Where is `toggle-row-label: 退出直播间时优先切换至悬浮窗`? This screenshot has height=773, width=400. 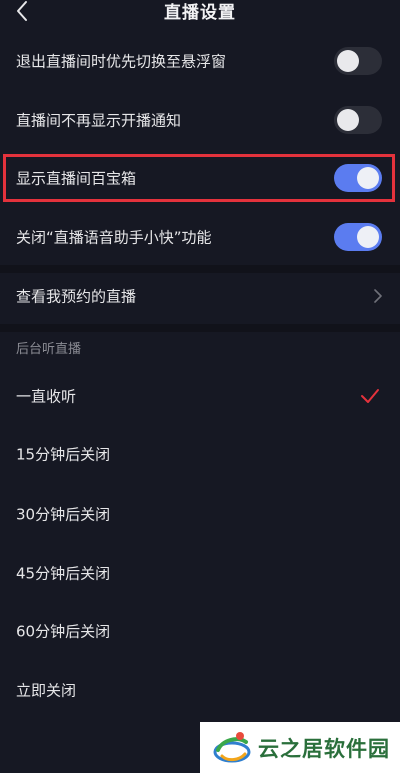 toggle-row-label: 退出直播间时优先切换至悬浮窗 is located at coordinates (121, 61).